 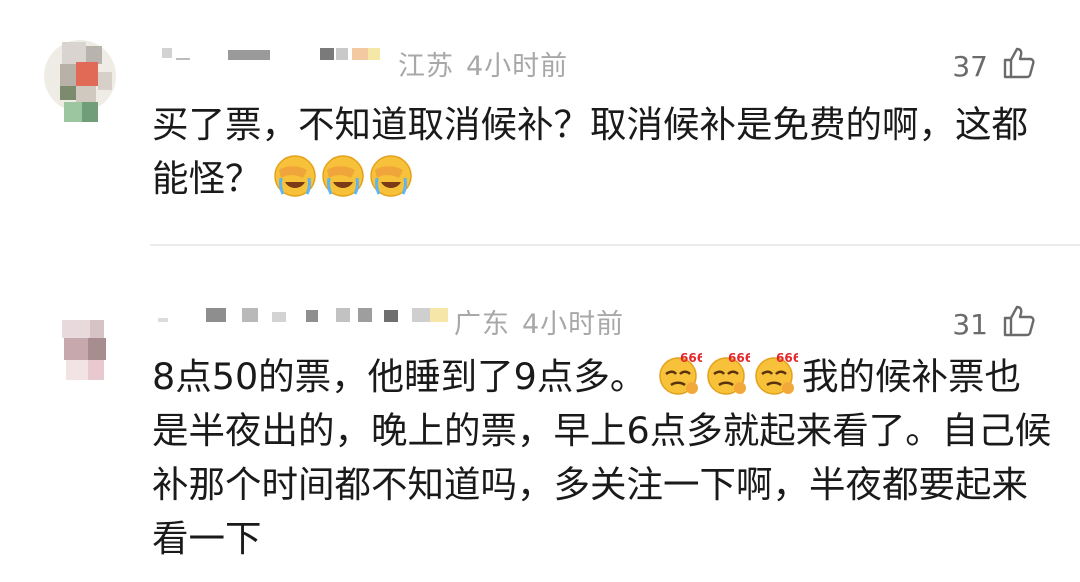 I want to click on like-button: 31, so click(x=994, y=324).